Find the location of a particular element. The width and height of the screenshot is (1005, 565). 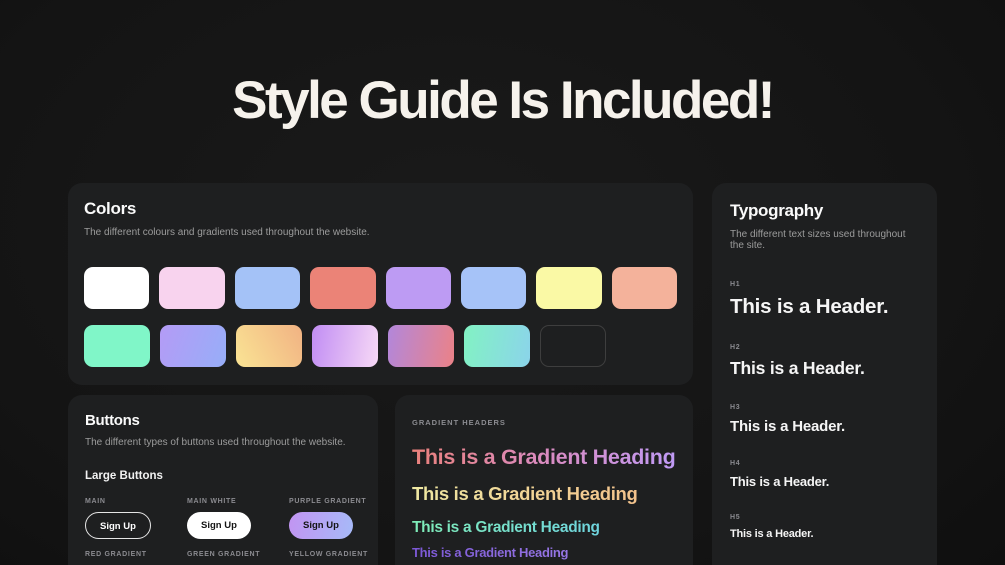

button-cell-green-gradient: GREEN GRADIENT Sign Up is located at coordinates (238, 558).